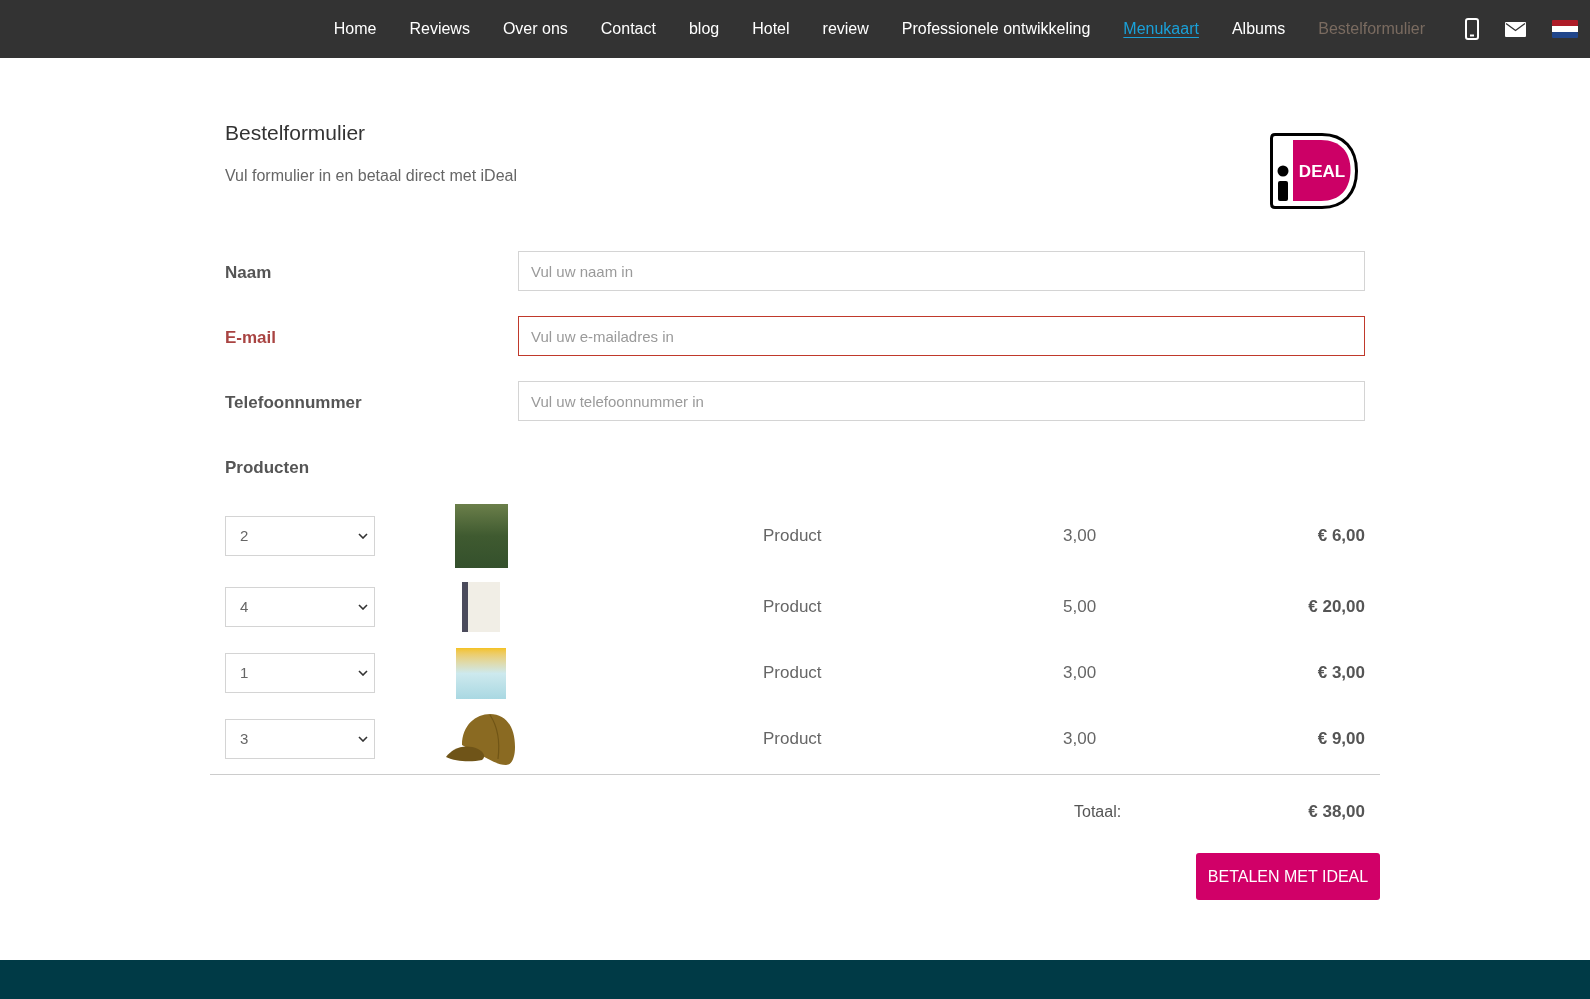 The image size is (1590, 999). What do you see at coordinates (268, 468) in the screenshot?
I see `products-heading: Producten` at bounding box center [268, 468].